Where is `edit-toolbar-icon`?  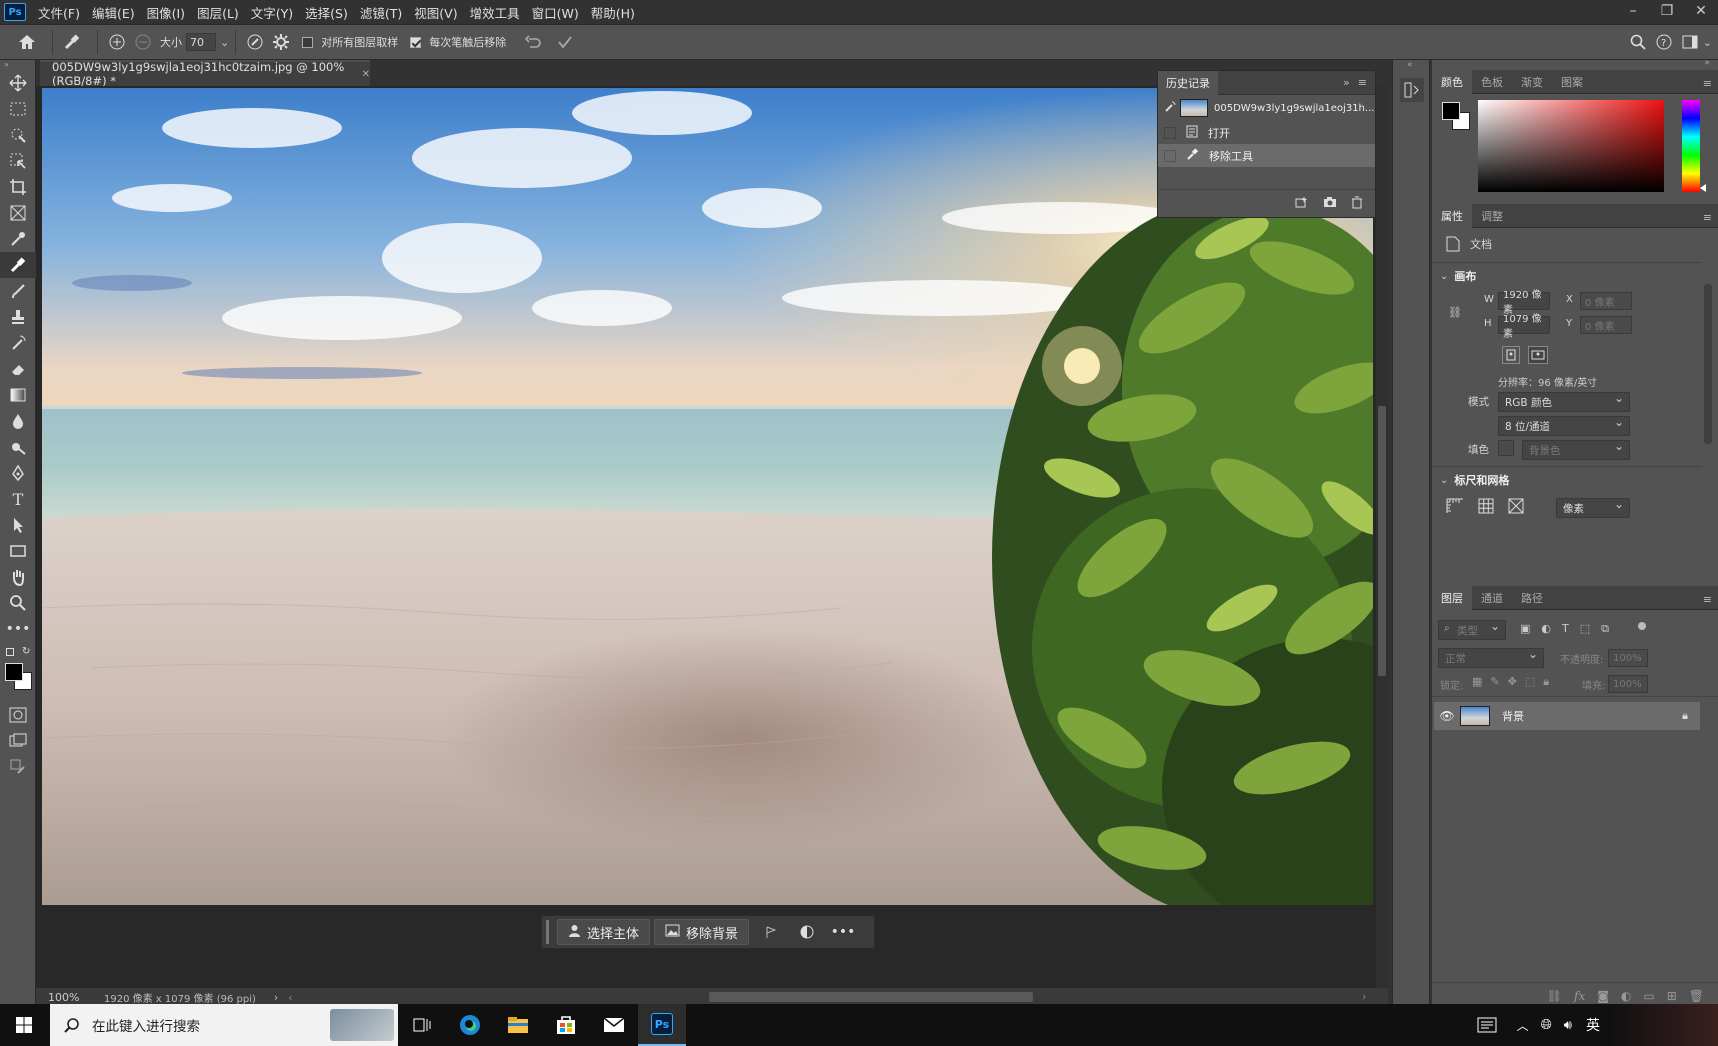 edit-toolbar-icon is located at coordinates (18, 767).